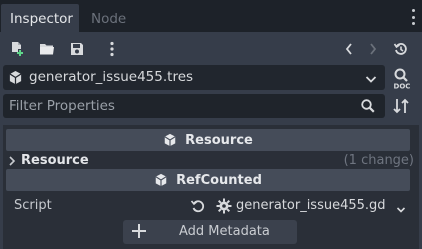  What do you see at coordinates (178, 106) in the screenshot?
I see `filter-properties-input` at bounding box center [178, 106].